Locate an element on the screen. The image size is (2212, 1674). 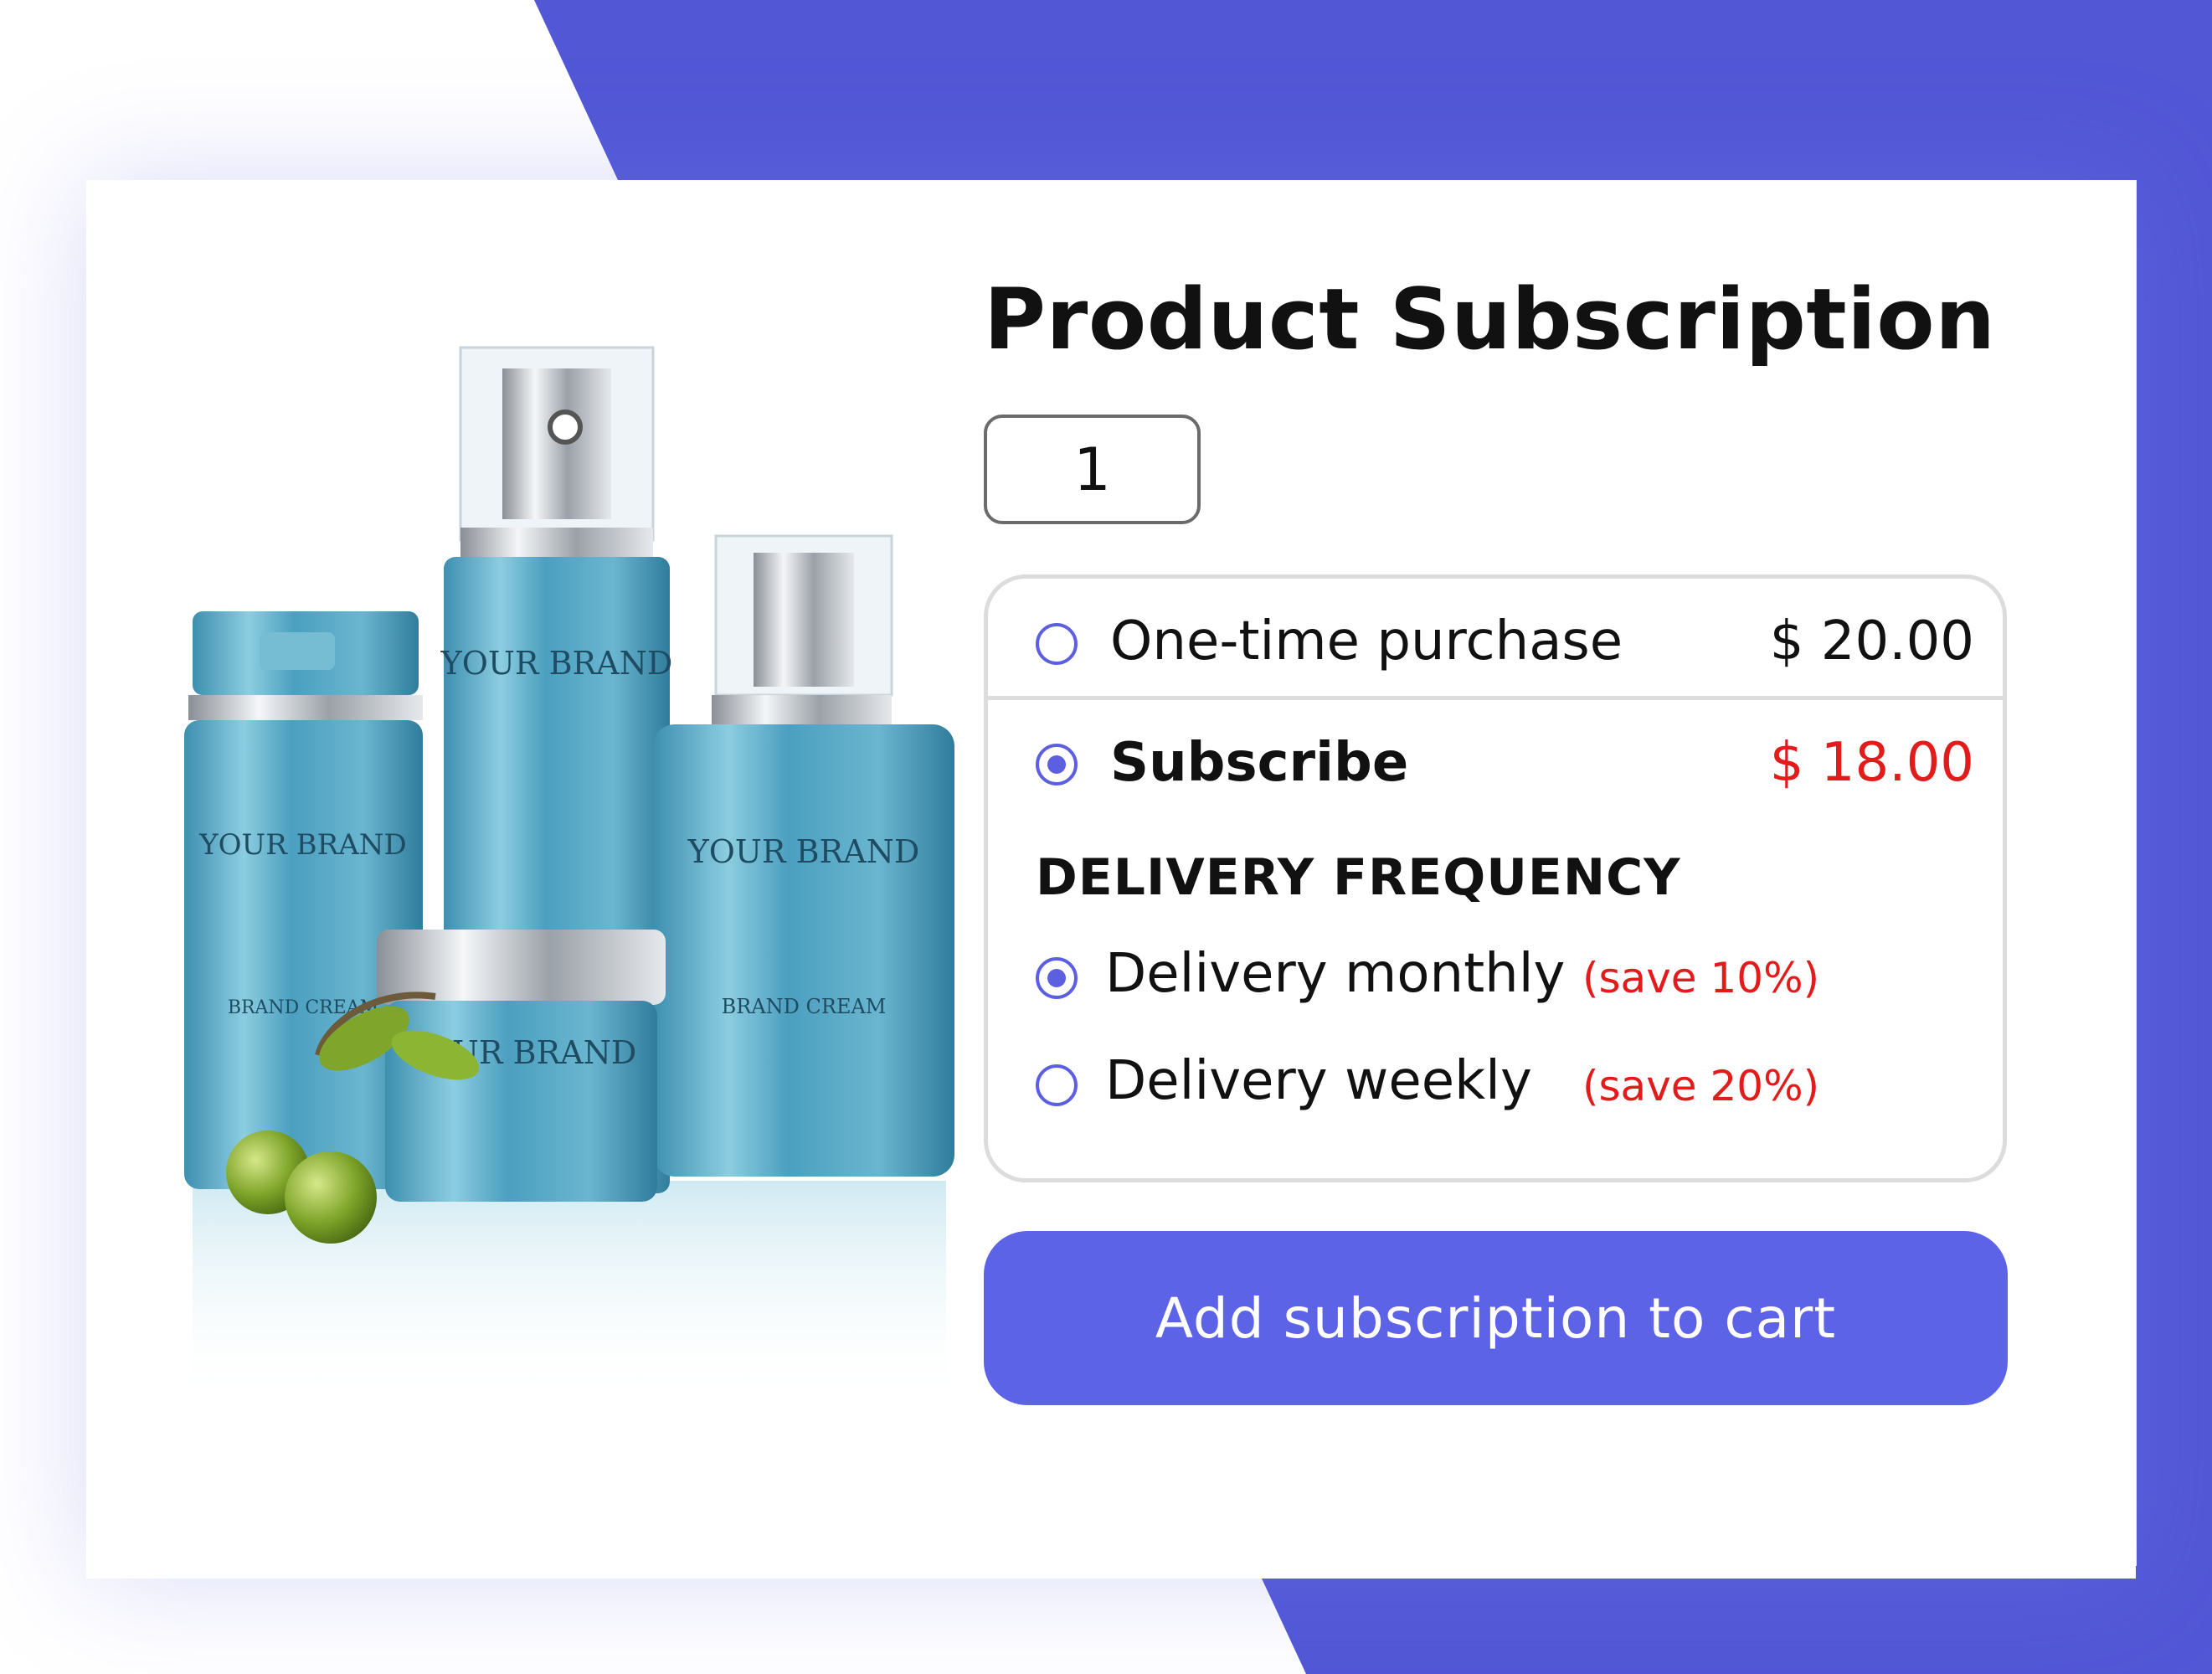
delivery-monthly-radio is located at coordinates (1057, 978).